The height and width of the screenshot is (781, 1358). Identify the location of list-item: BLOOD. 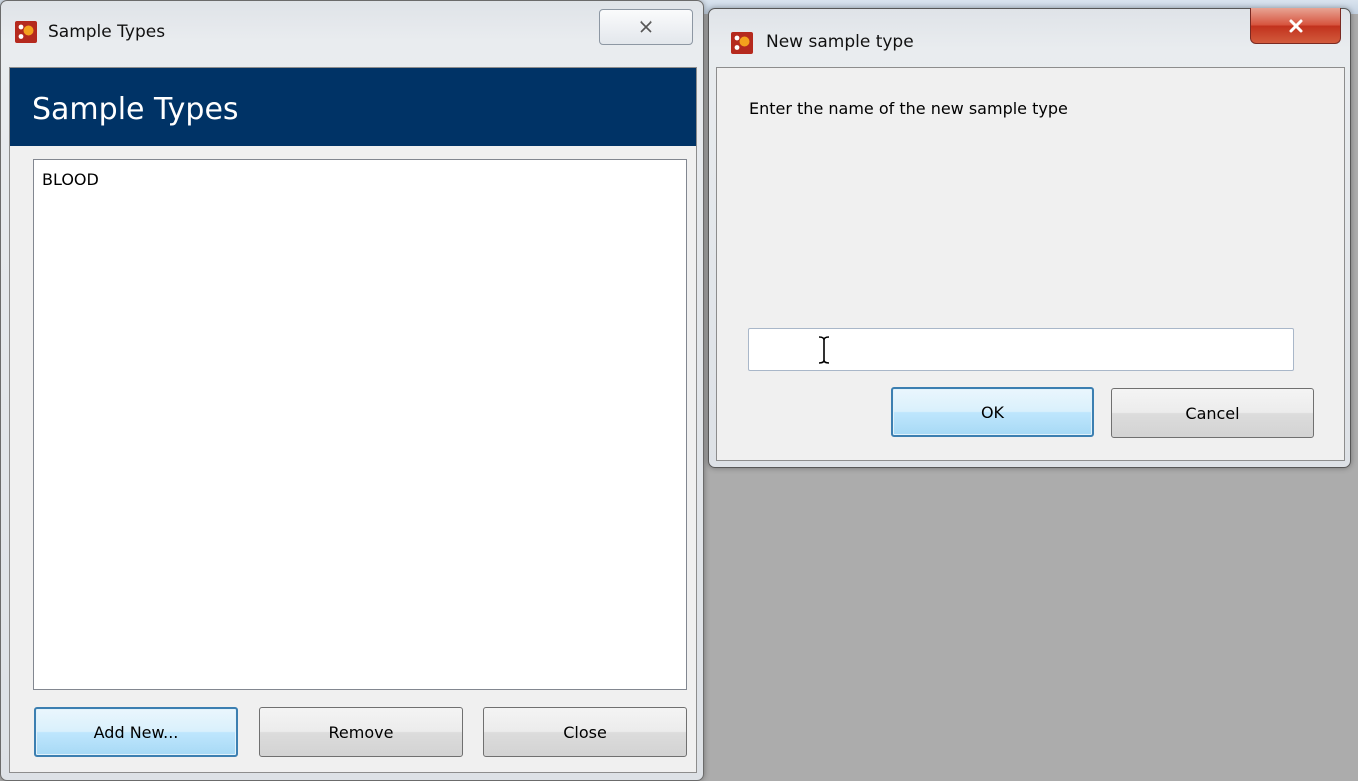
(70, 179).